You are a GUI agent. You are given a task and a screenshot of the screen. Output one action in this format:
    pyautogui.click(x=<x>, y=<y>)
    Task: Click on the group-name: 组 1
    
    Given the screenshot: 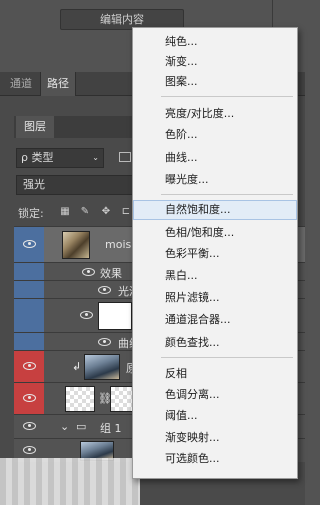 What is the action you would take?
    pyautogui.click(x=111, y=428)
    